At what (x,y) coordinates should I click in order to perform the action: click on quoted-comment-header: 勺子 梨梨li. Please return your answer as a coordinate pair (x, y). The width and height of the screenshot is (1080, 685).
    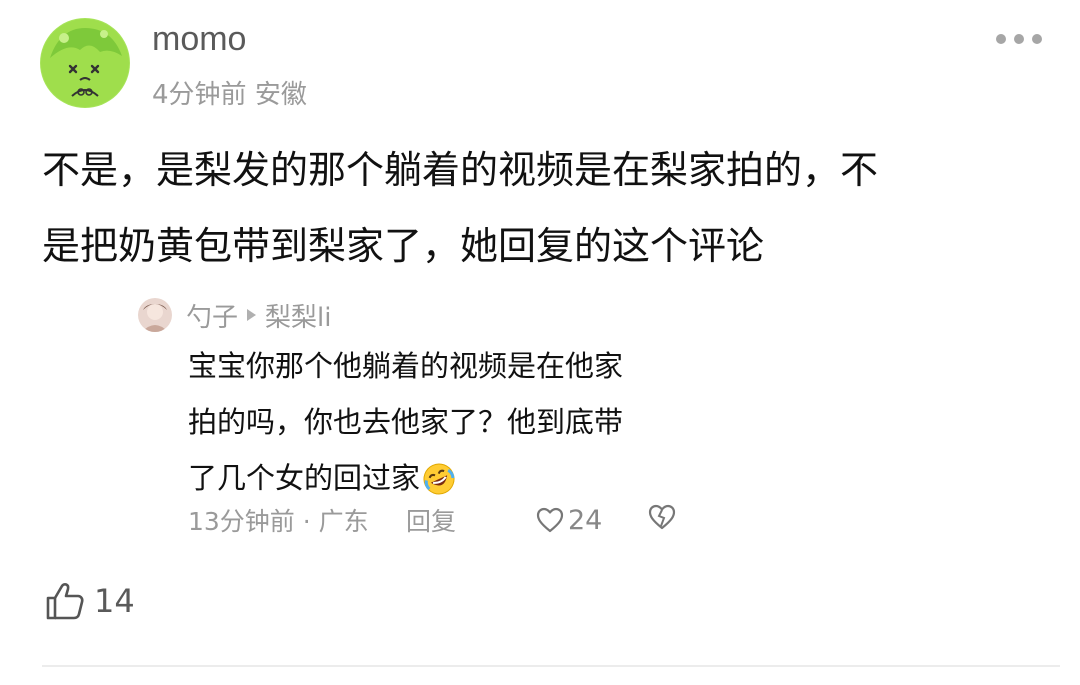
    Looking at the image, I should click on (418, 315).